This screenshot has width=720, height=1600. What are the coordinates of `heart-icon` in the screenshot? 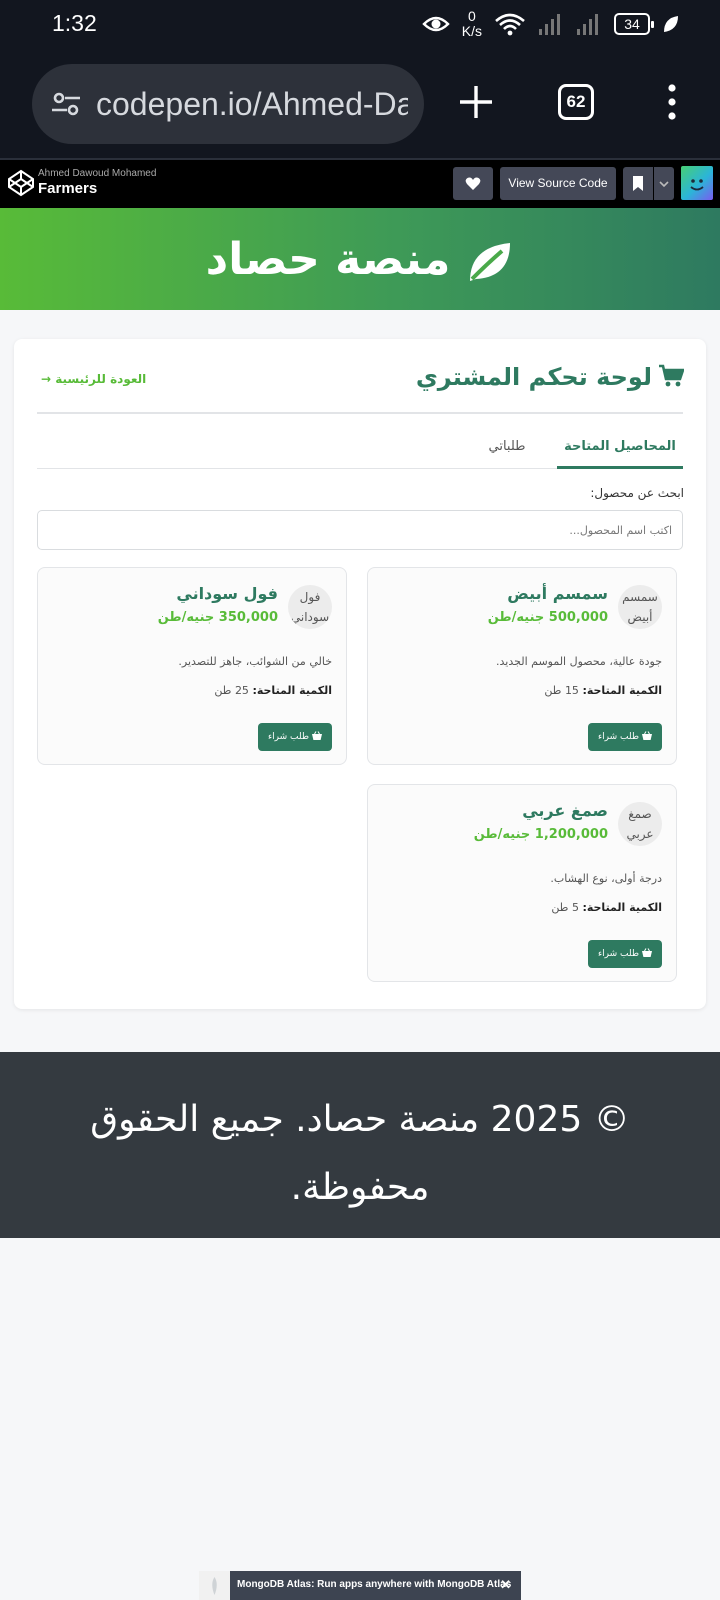 It's located at (473, 183).